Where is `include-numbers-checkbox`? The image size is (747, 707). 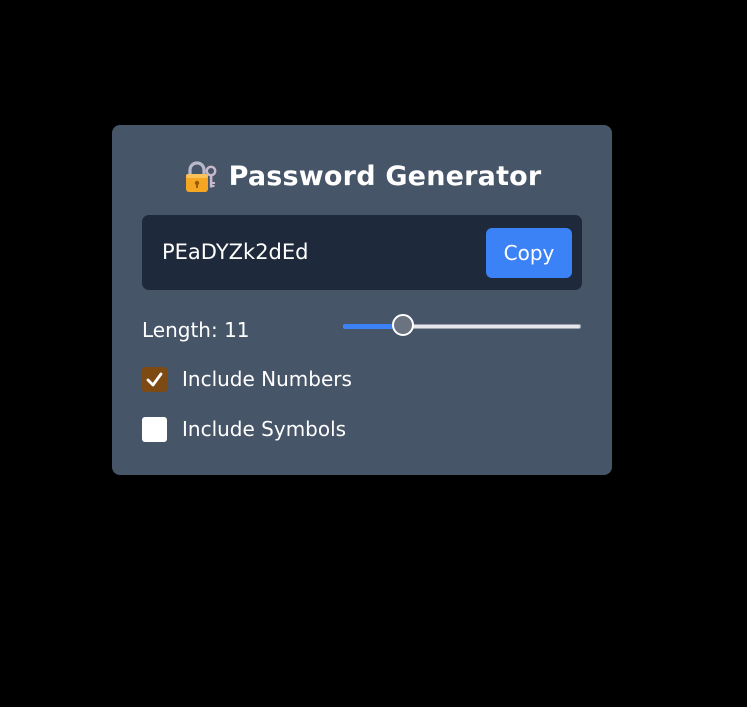
include-numbers-checkbox is located at coordinates (154, 379).